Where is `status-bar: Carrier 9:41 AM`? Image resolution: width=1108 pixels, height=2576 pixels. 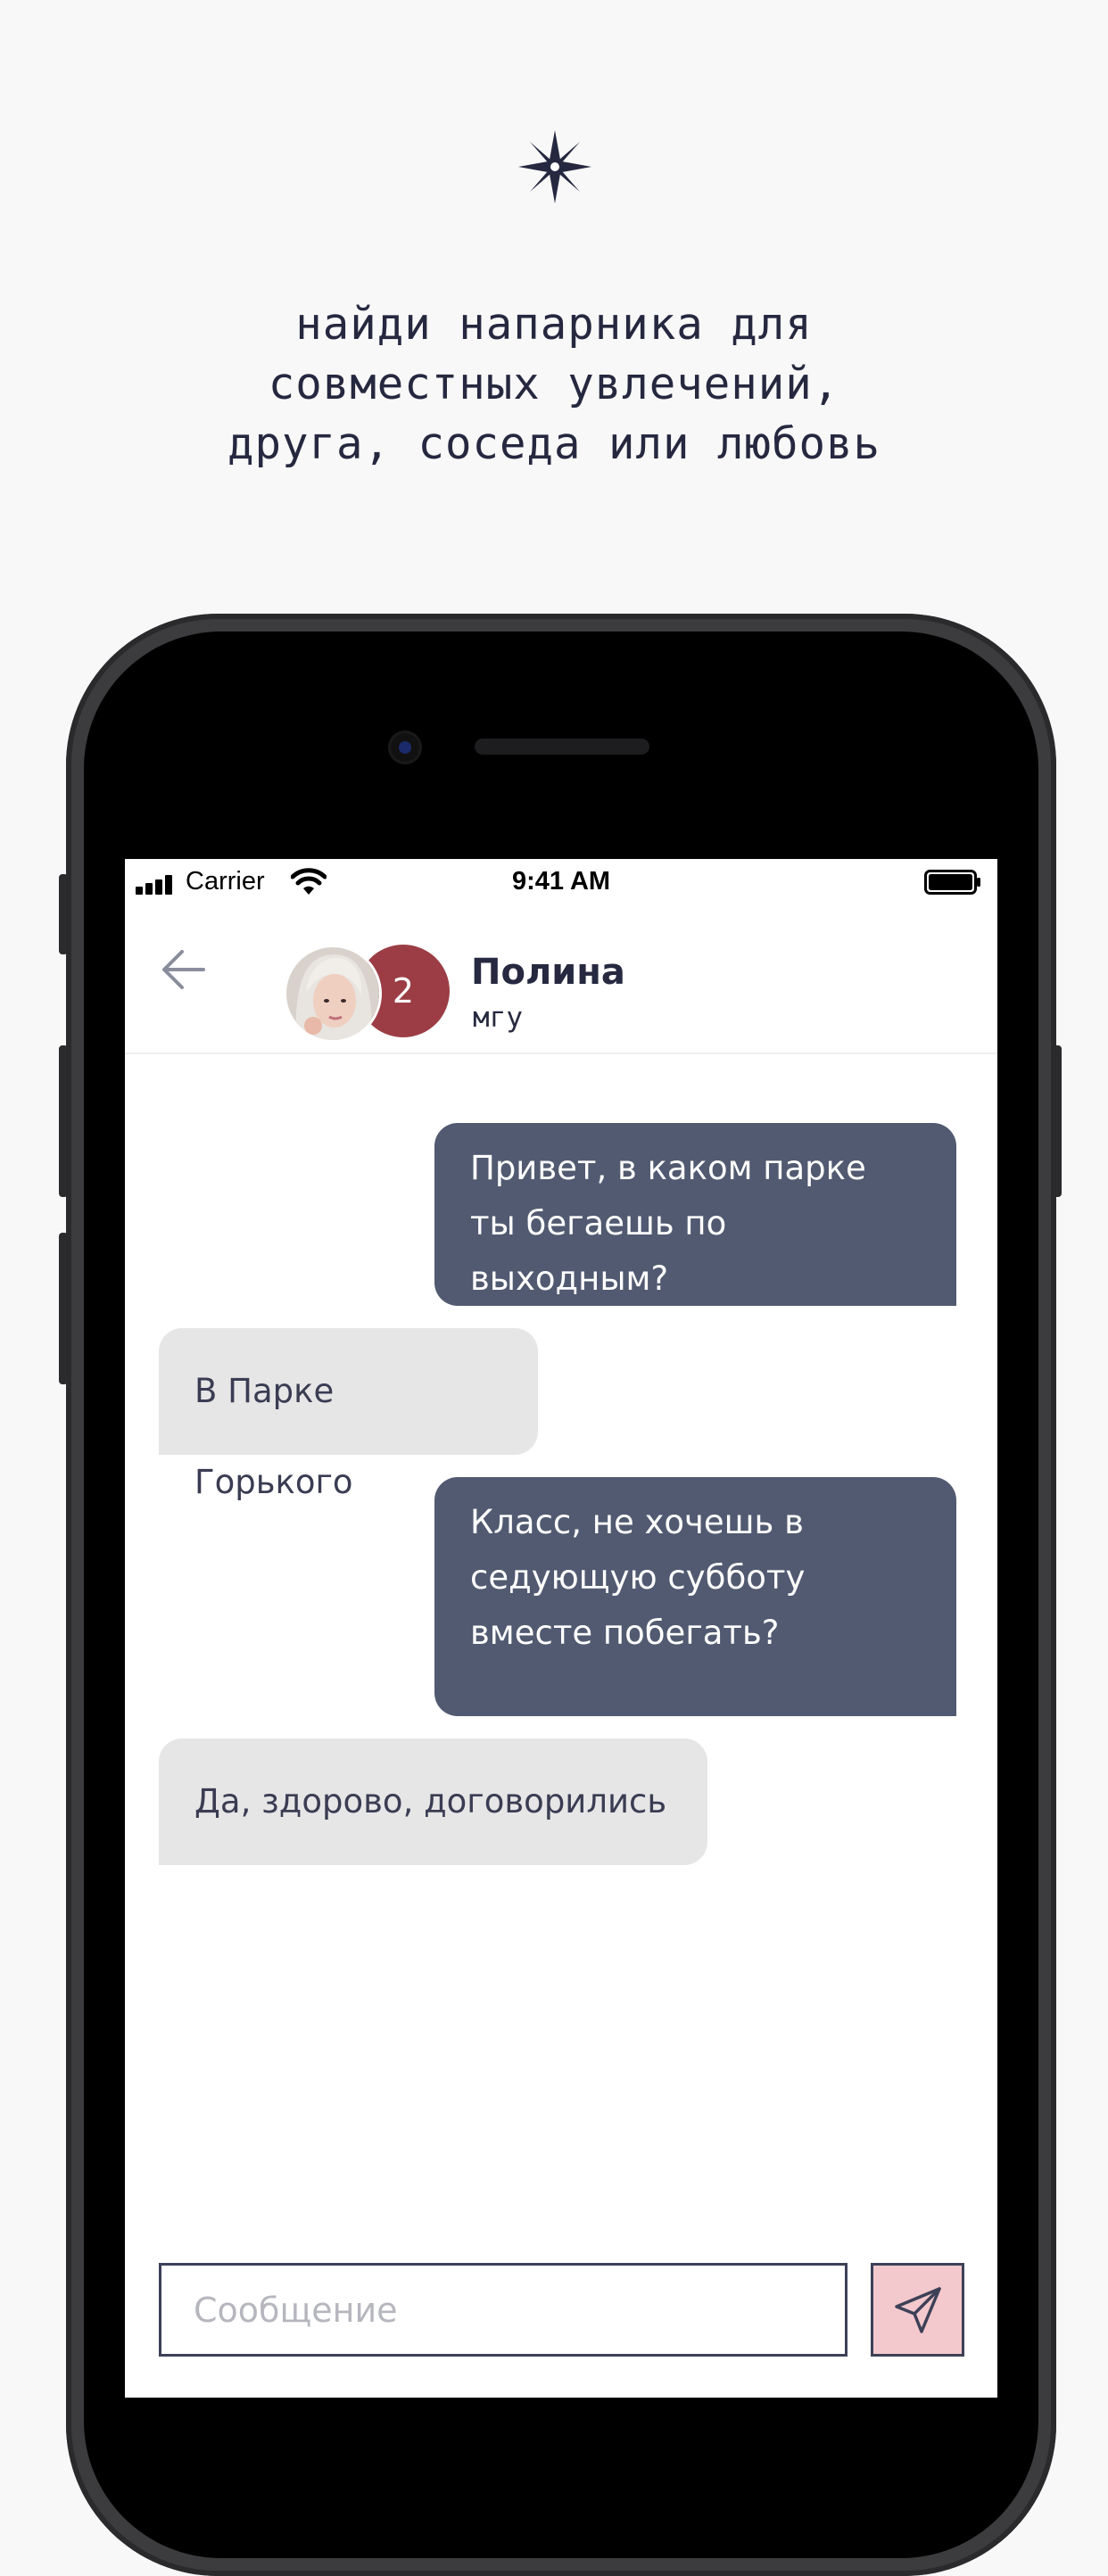 status-bar: Carrier 9:41 AM is located at coordinates (561, 881).